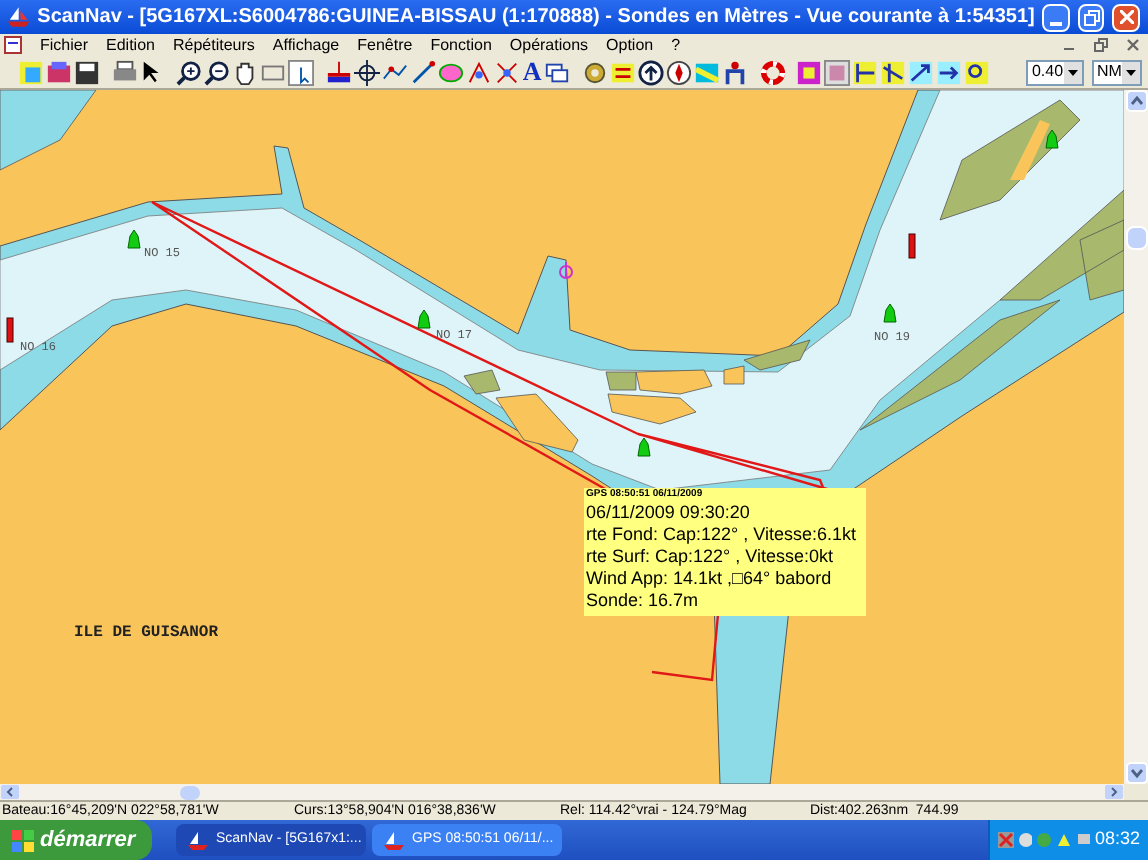 The height and width of the screenshot is (860, 1148). Describe the element at coordinates (1117, 839) in the screenshot. I see `clock: 08:32` at that location.